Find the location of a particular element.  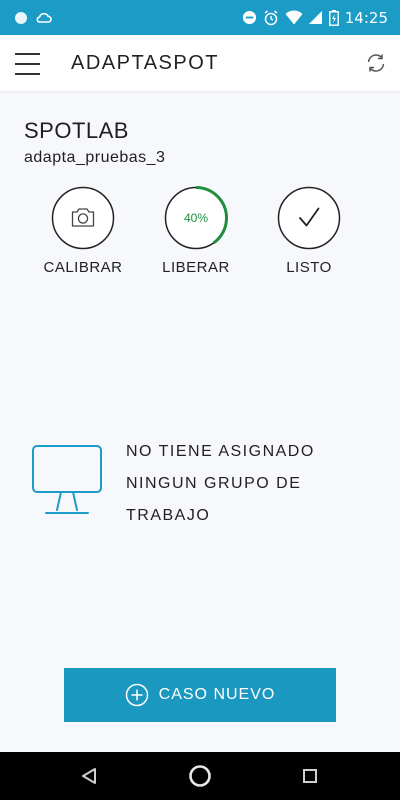

empty-state-line: NO TIENE ASIGNADO is located at coordinates (220, 451).